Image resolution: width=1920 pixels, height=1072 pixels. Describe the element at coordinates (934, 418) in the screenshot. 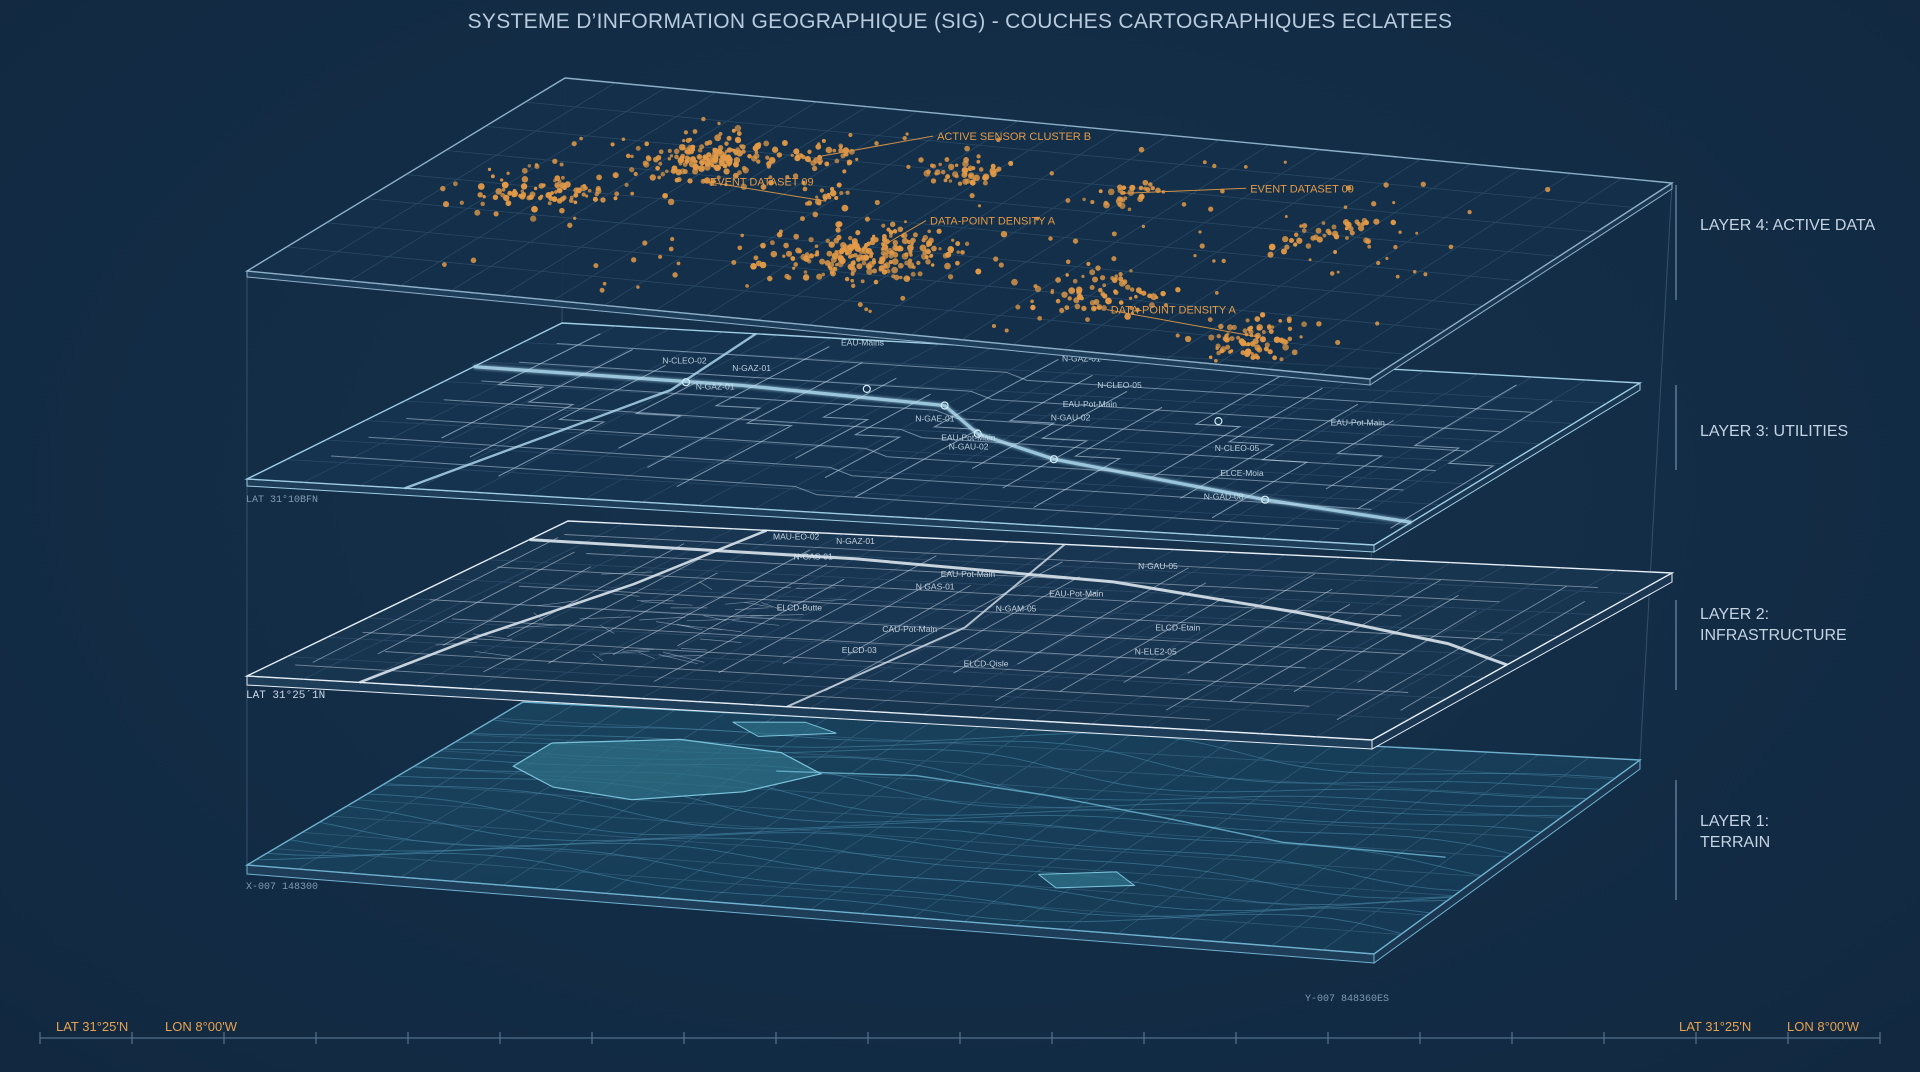

I see `utility-label: N-GAE-01` at that location.